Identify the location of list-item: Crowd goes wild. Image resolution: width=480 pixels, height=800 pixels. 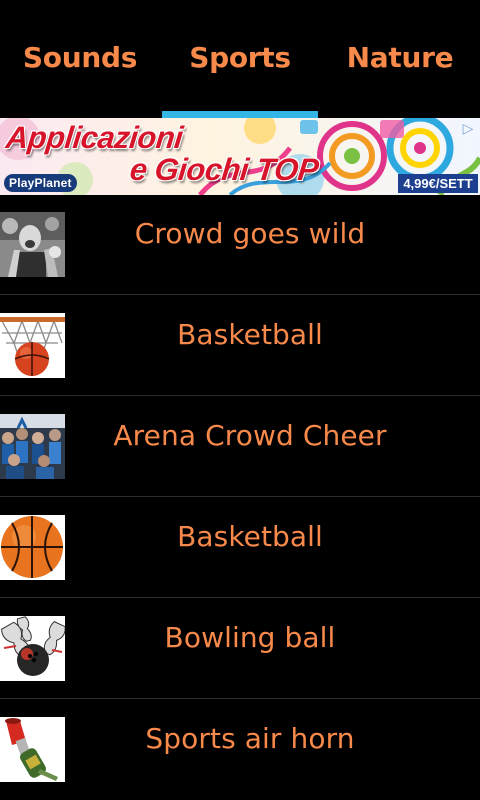
(240, 245).